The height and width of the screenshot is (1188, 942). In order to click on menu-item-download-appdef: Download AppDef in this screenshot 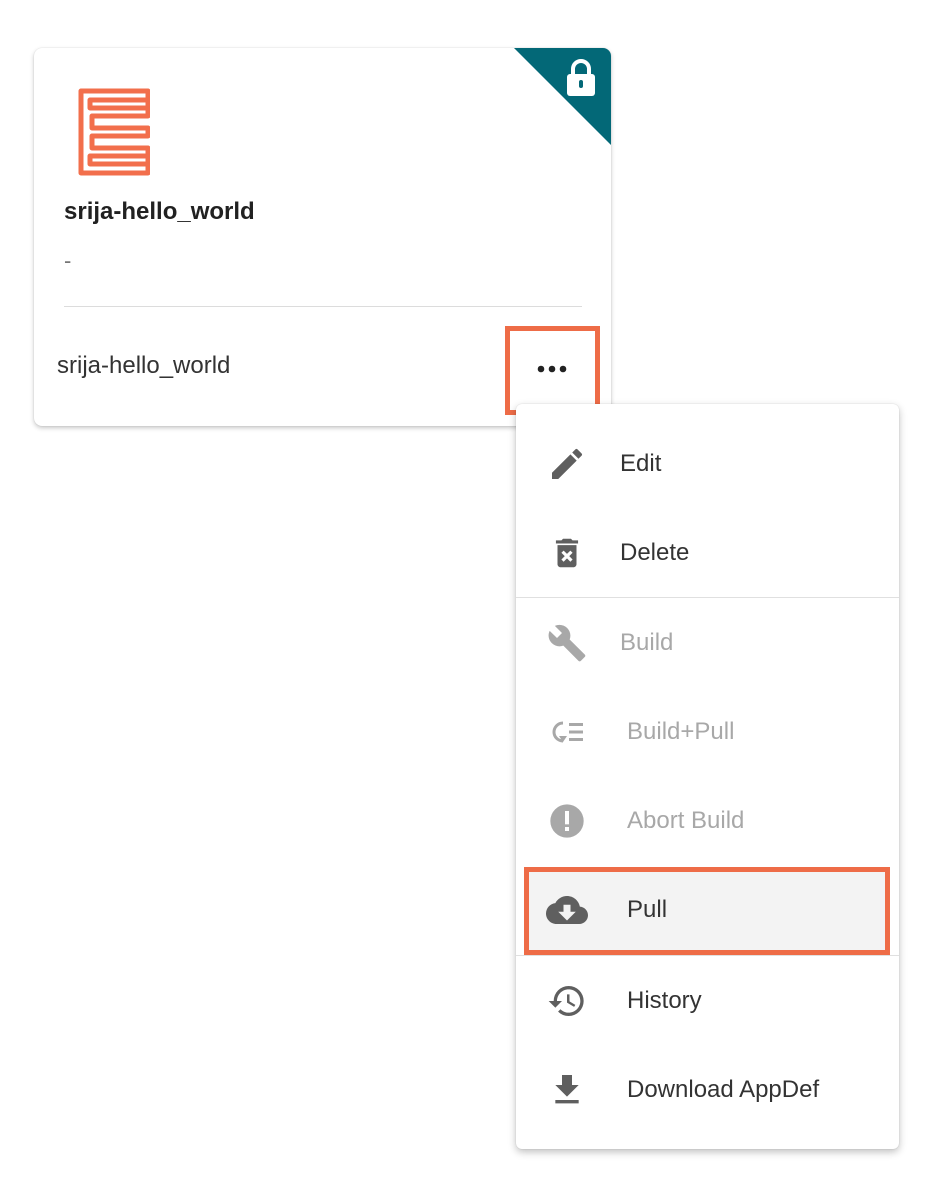, I will do `click(707, 1089)`.